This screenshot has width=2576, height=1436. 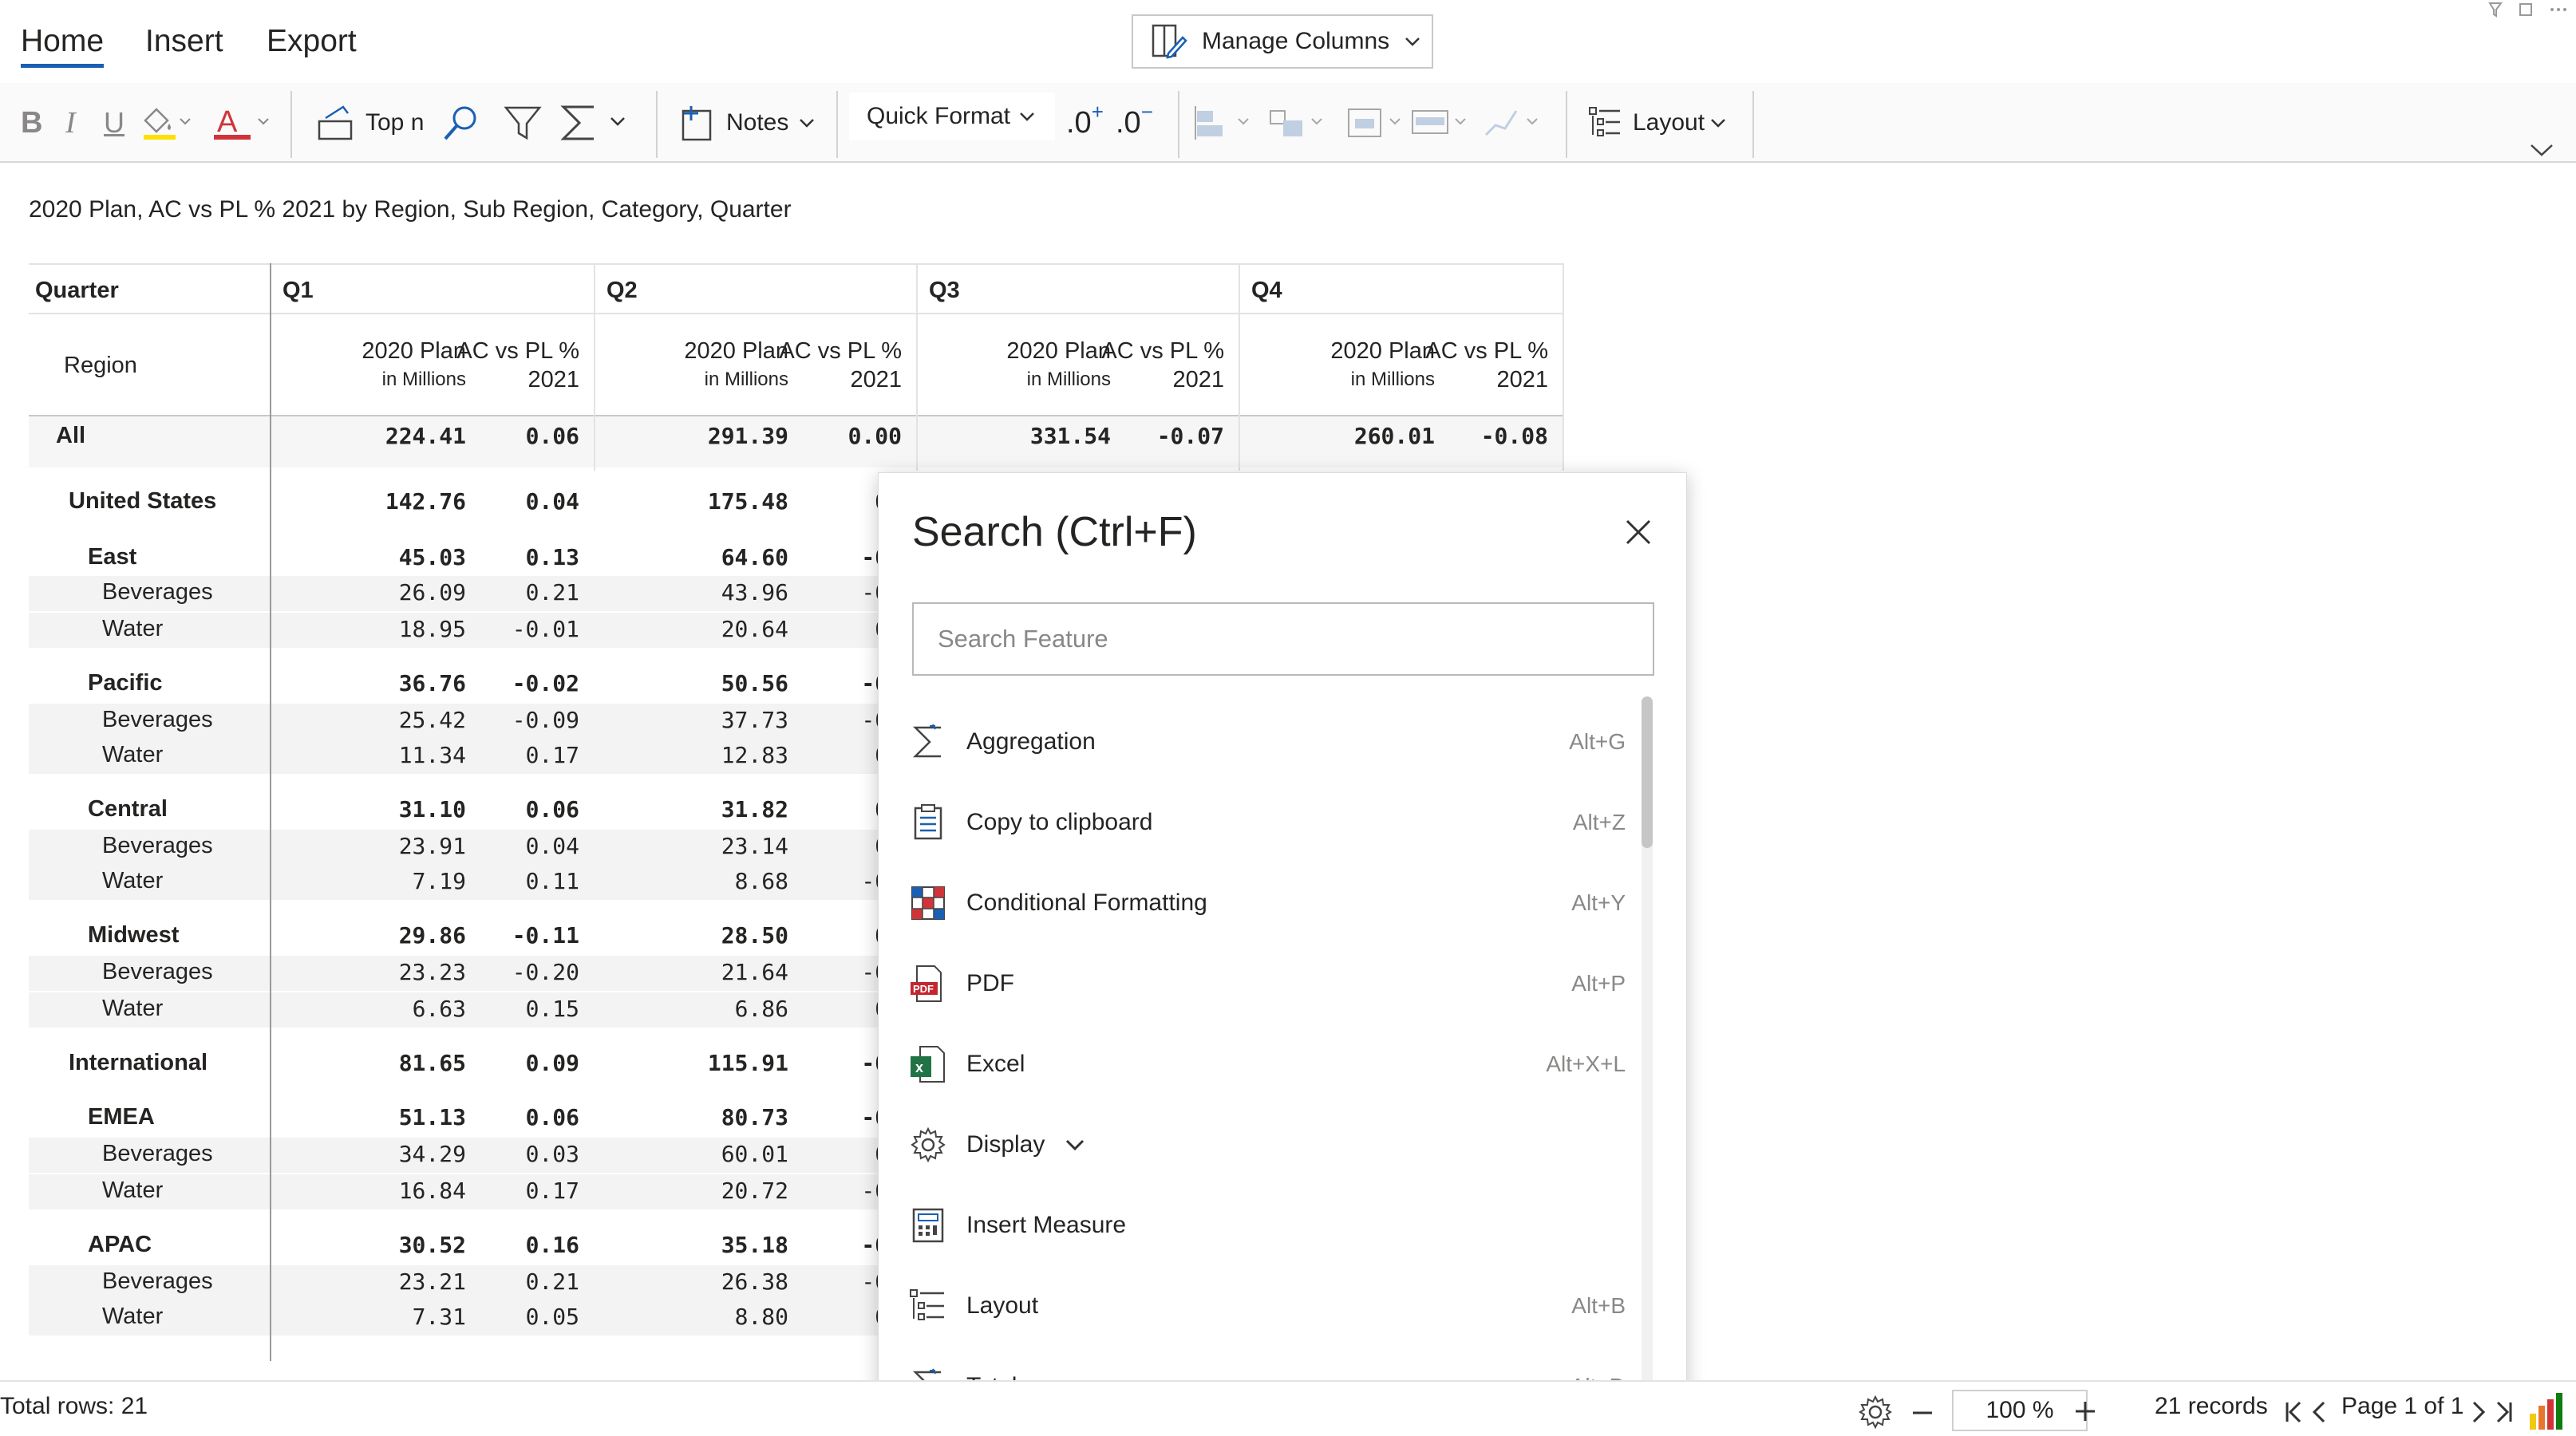 I want to click on line-style-button, so click(x=1514, y=123).